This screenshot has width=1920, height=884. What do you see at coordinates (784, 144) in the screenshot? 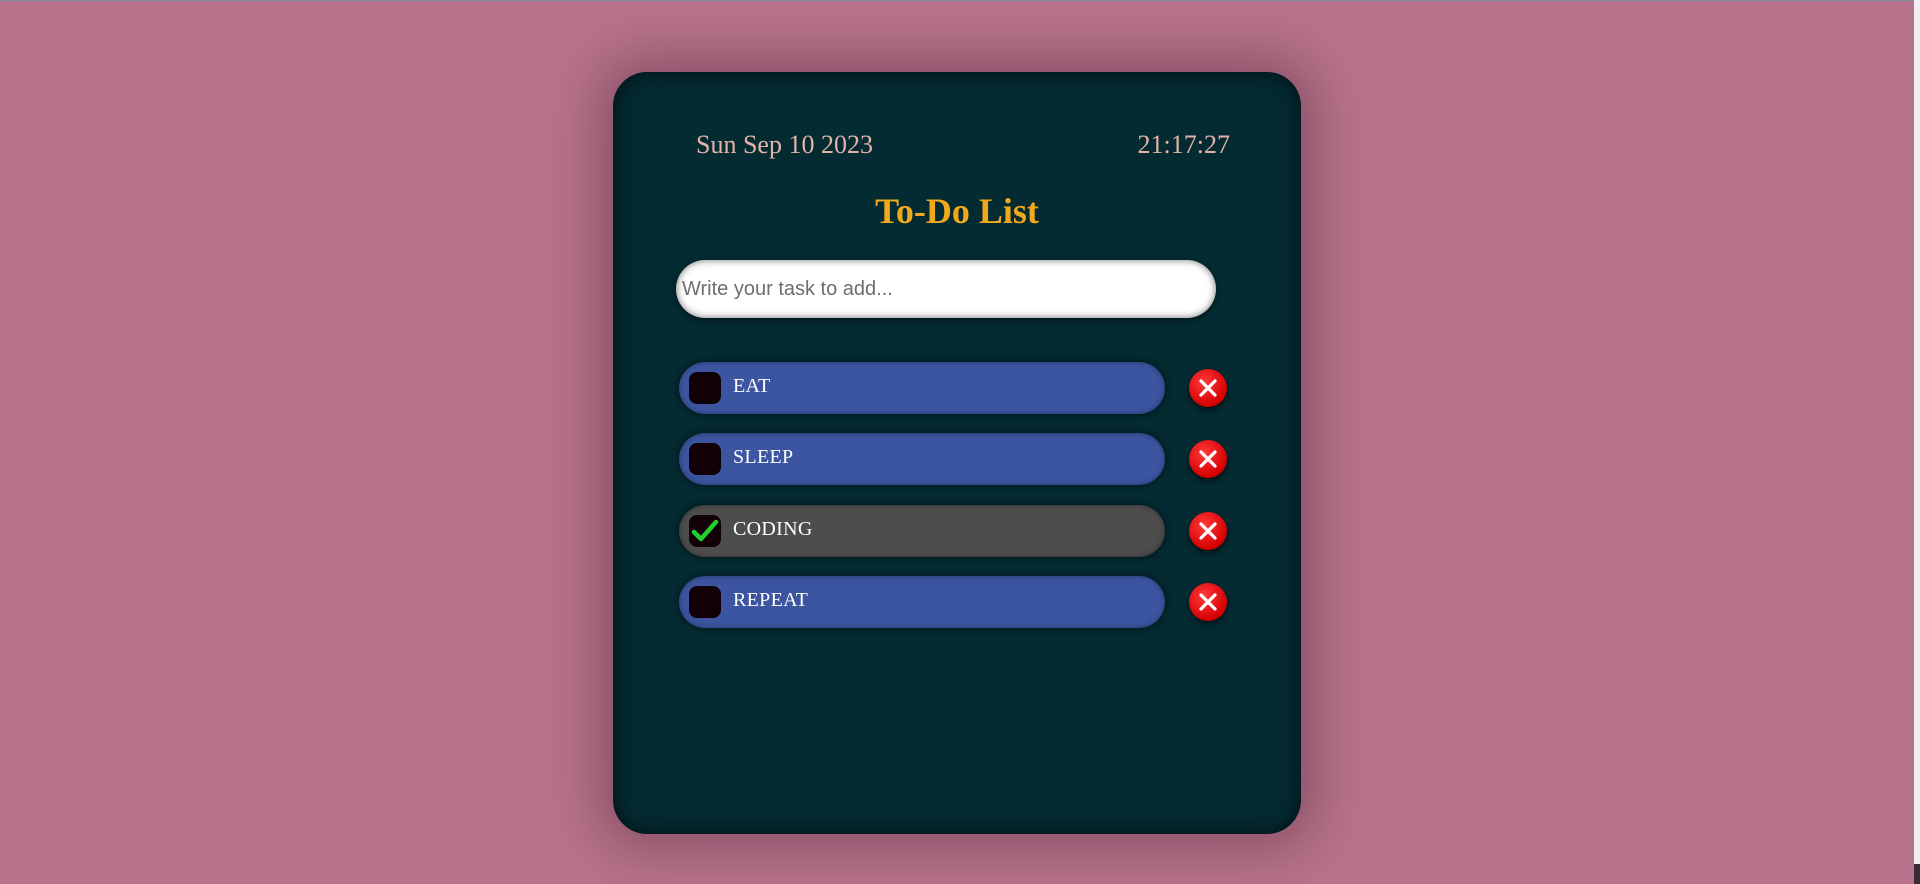
I see `current-date: Sun Sep 10 2023` at bounding box center [784, 144].